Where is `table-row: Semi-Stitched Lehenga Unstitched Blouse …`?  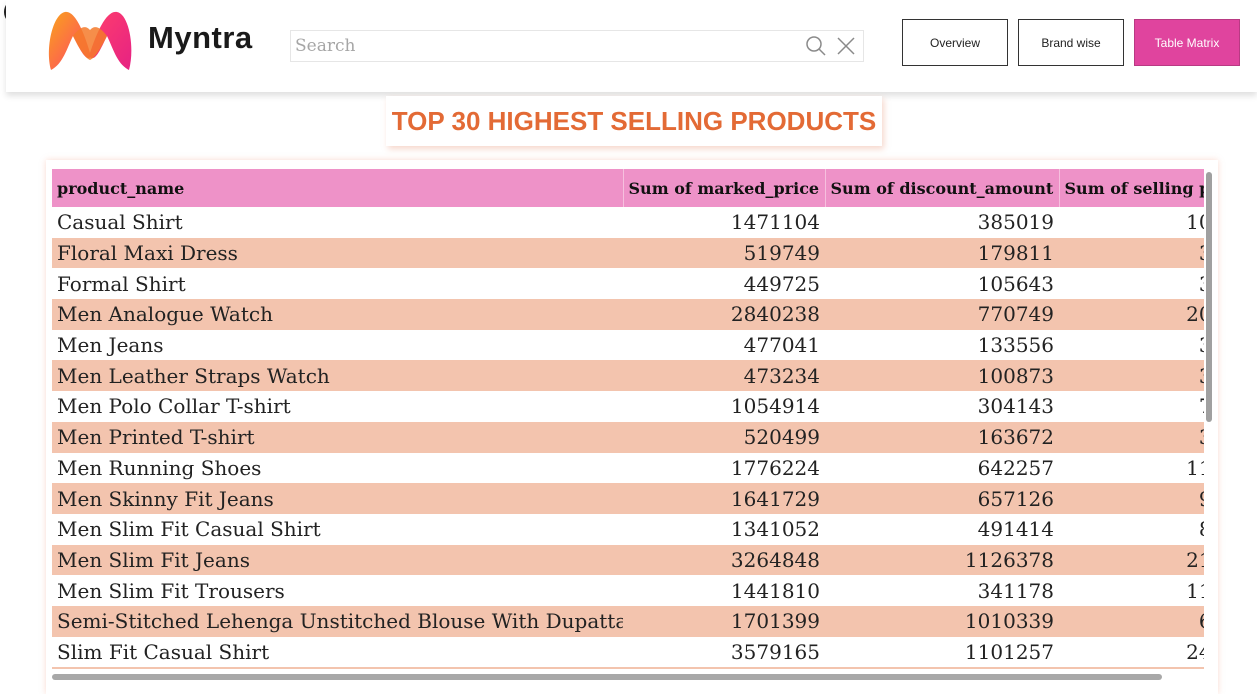
table-row: Semi-Stitched Lehenga Unstitched Blouse … is located at coordinates (628, 621).